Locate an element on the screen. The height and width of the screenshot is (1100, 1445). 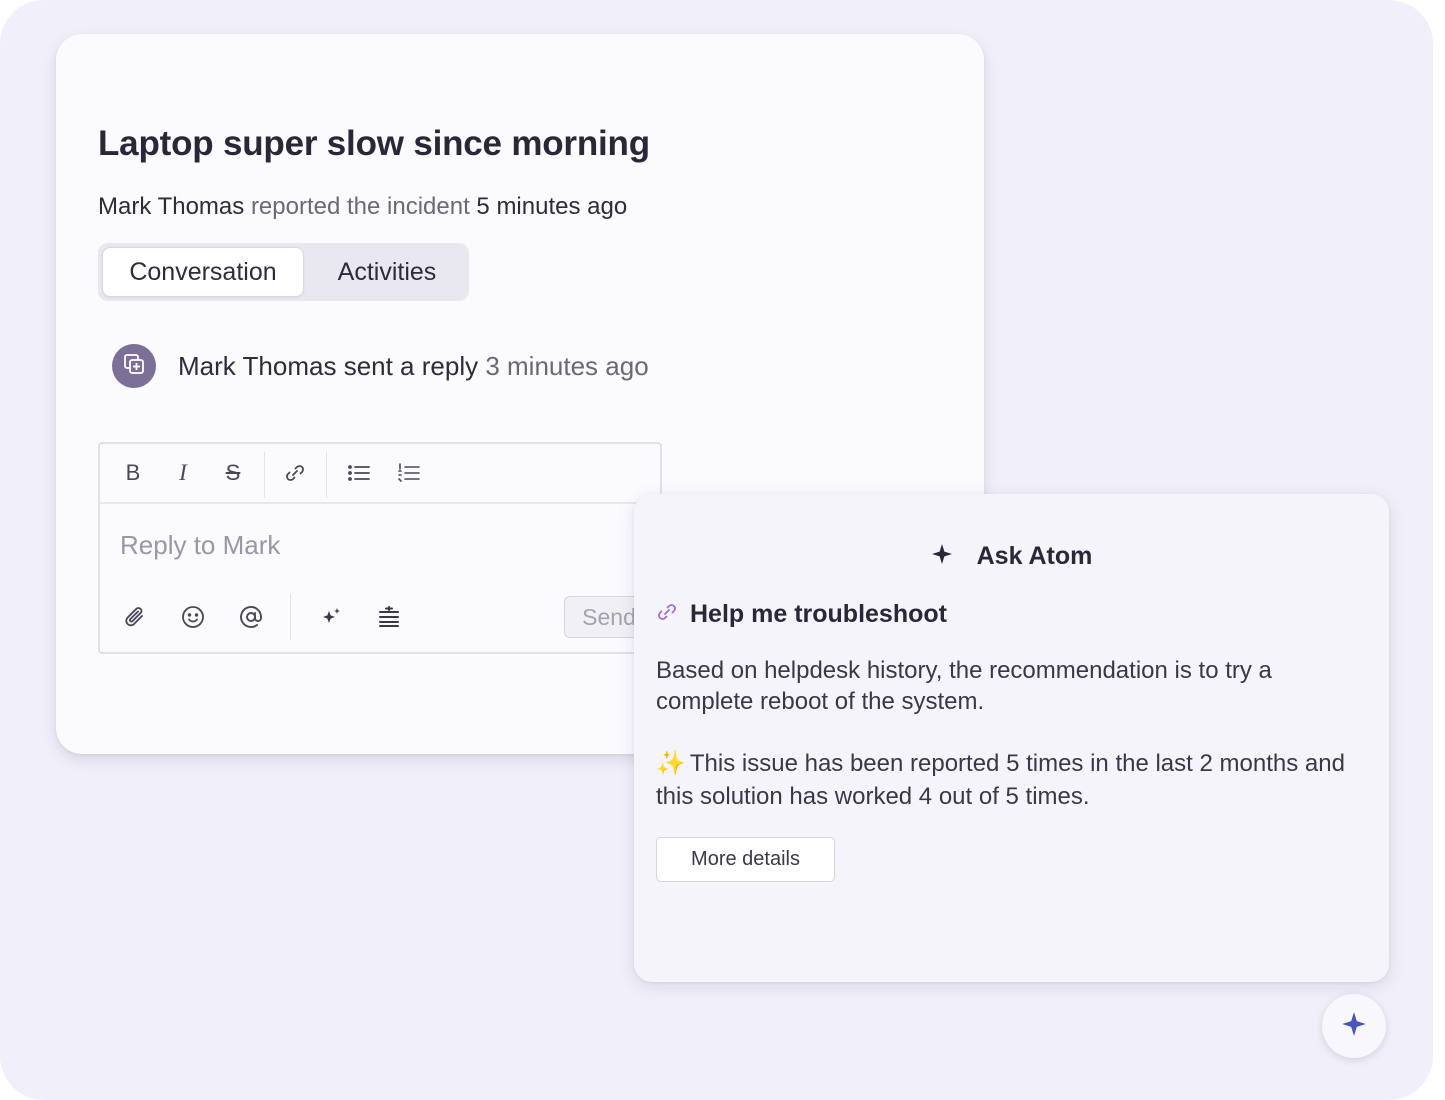
incident-title: Laptop super slow since morning is located at coordinates (374, 143).